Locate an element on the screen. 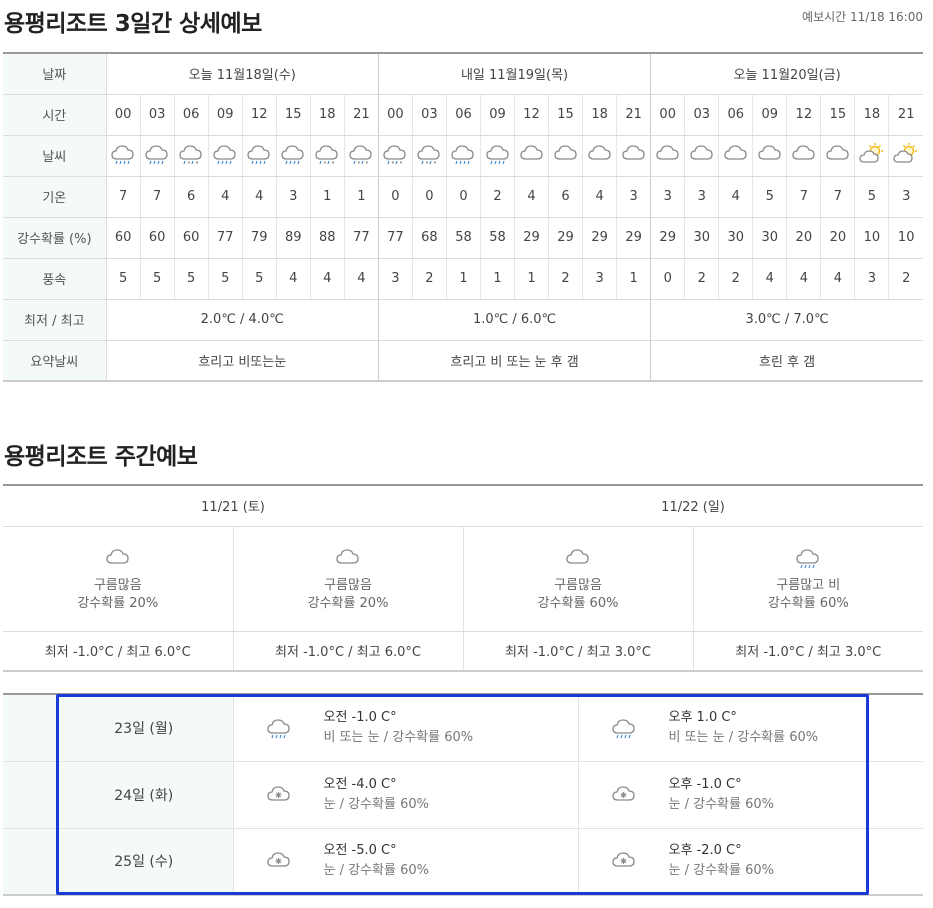  temp-row-cell: 7 is located at coordinates (157, 197).